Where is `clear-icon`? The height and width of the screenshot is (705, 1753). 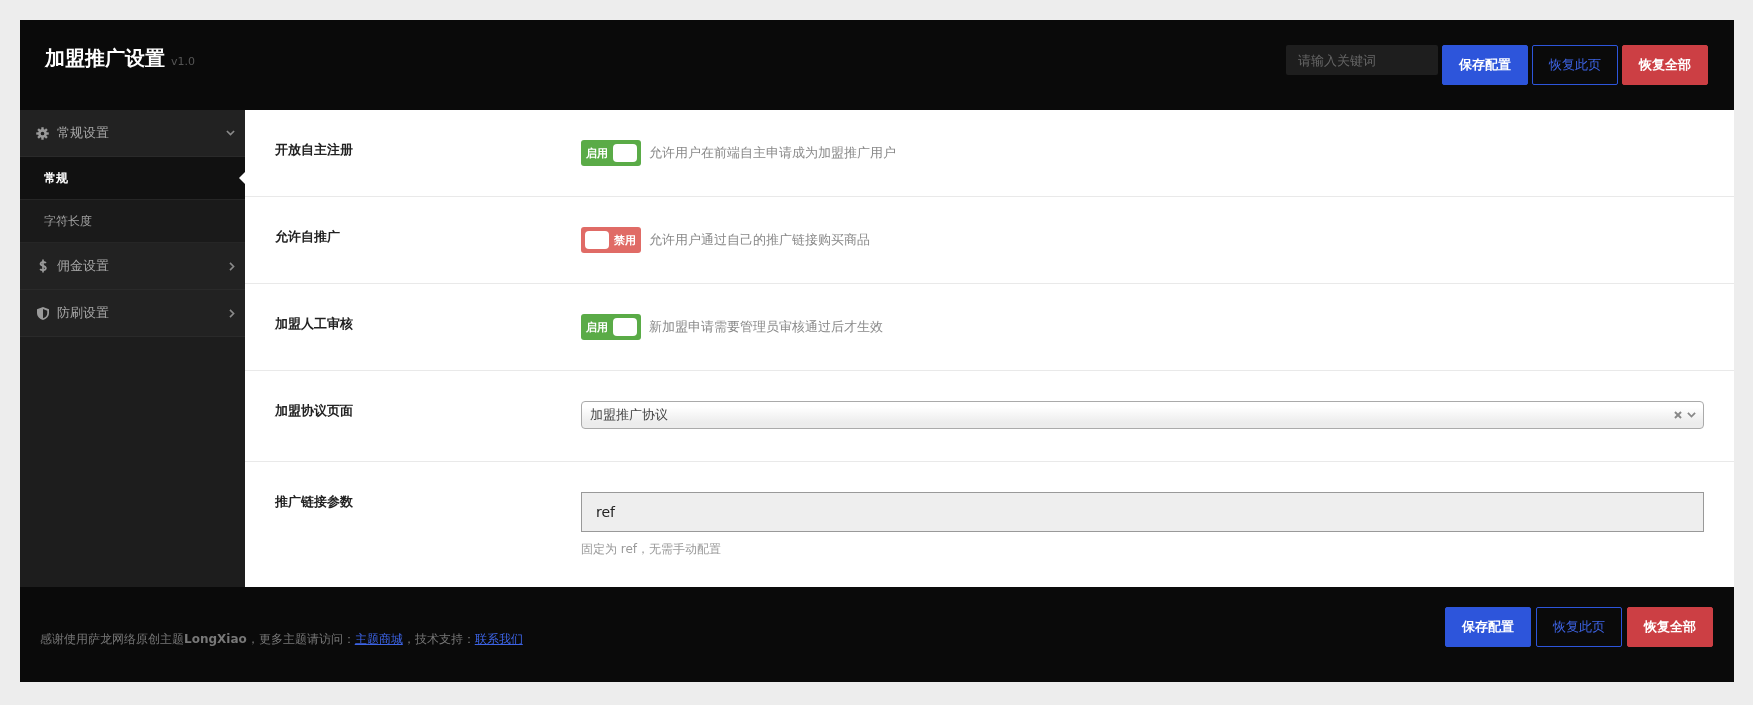 clear-icon is located at coordinates (1678, 415).